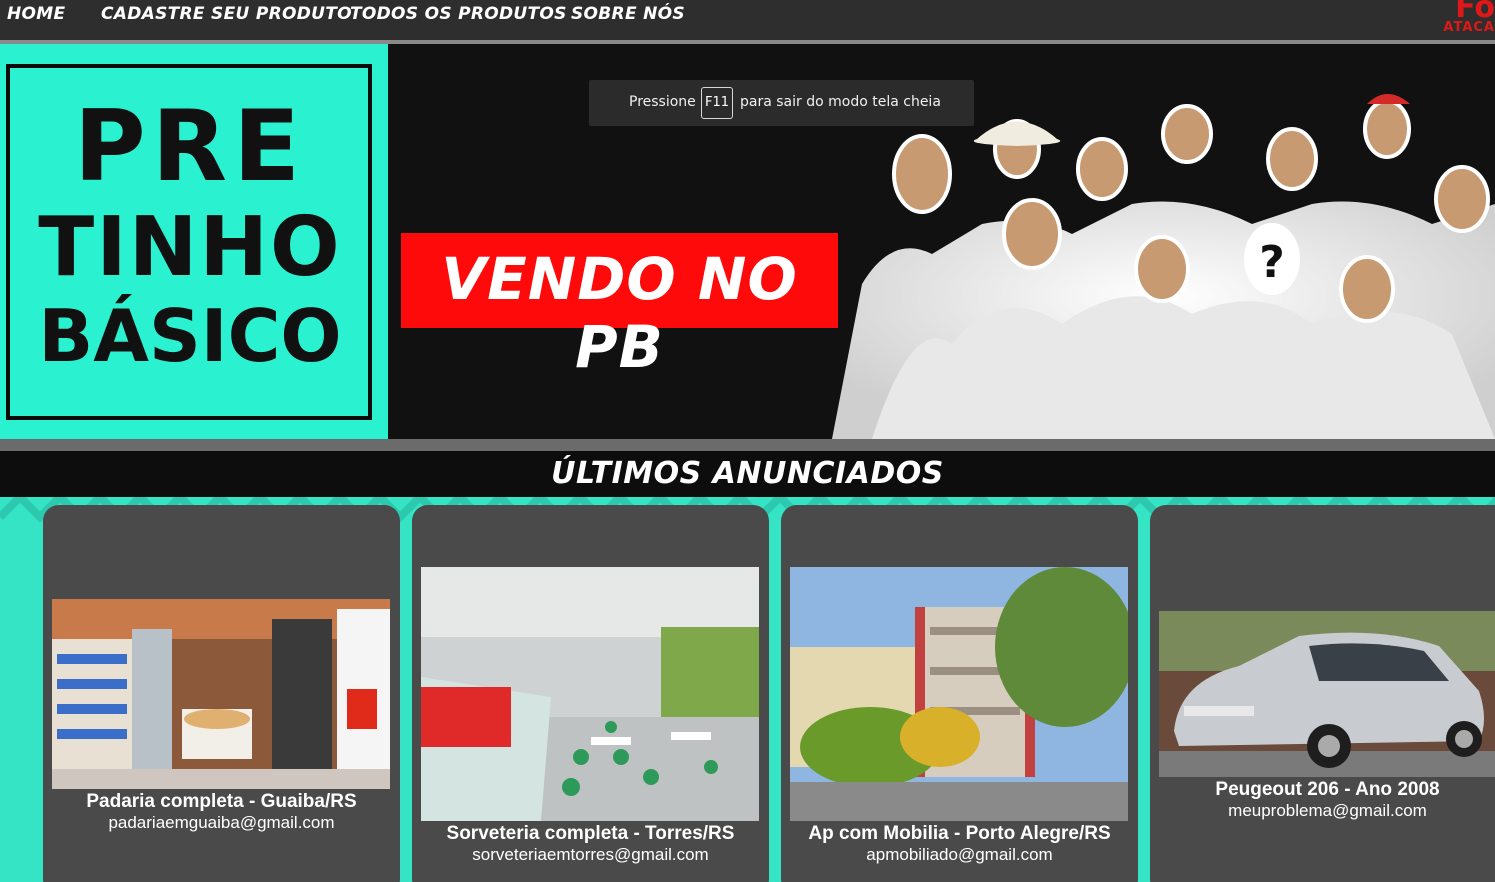 This screenshot has width=1495, height=882. Describe the element at coordinates (590, 854) in the screenshot. I see `listing-email: sorveteriaemtorres@gmail.com` at that location.